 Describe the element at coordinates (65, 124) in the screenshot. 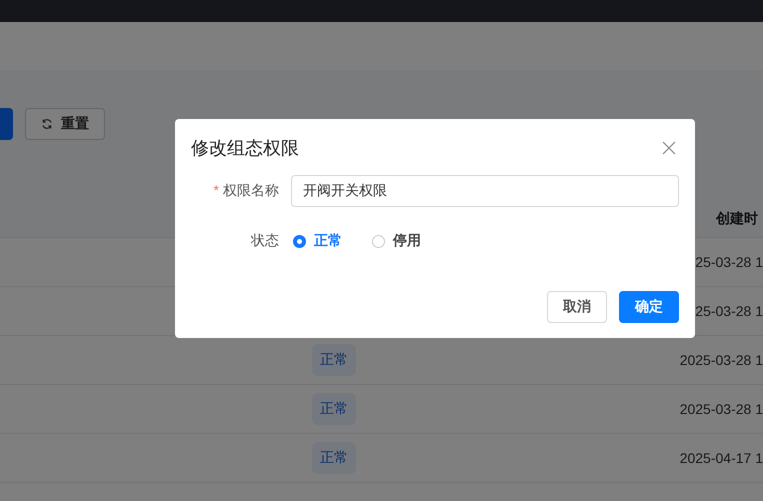

I see `reset-button: 重置` at that location.